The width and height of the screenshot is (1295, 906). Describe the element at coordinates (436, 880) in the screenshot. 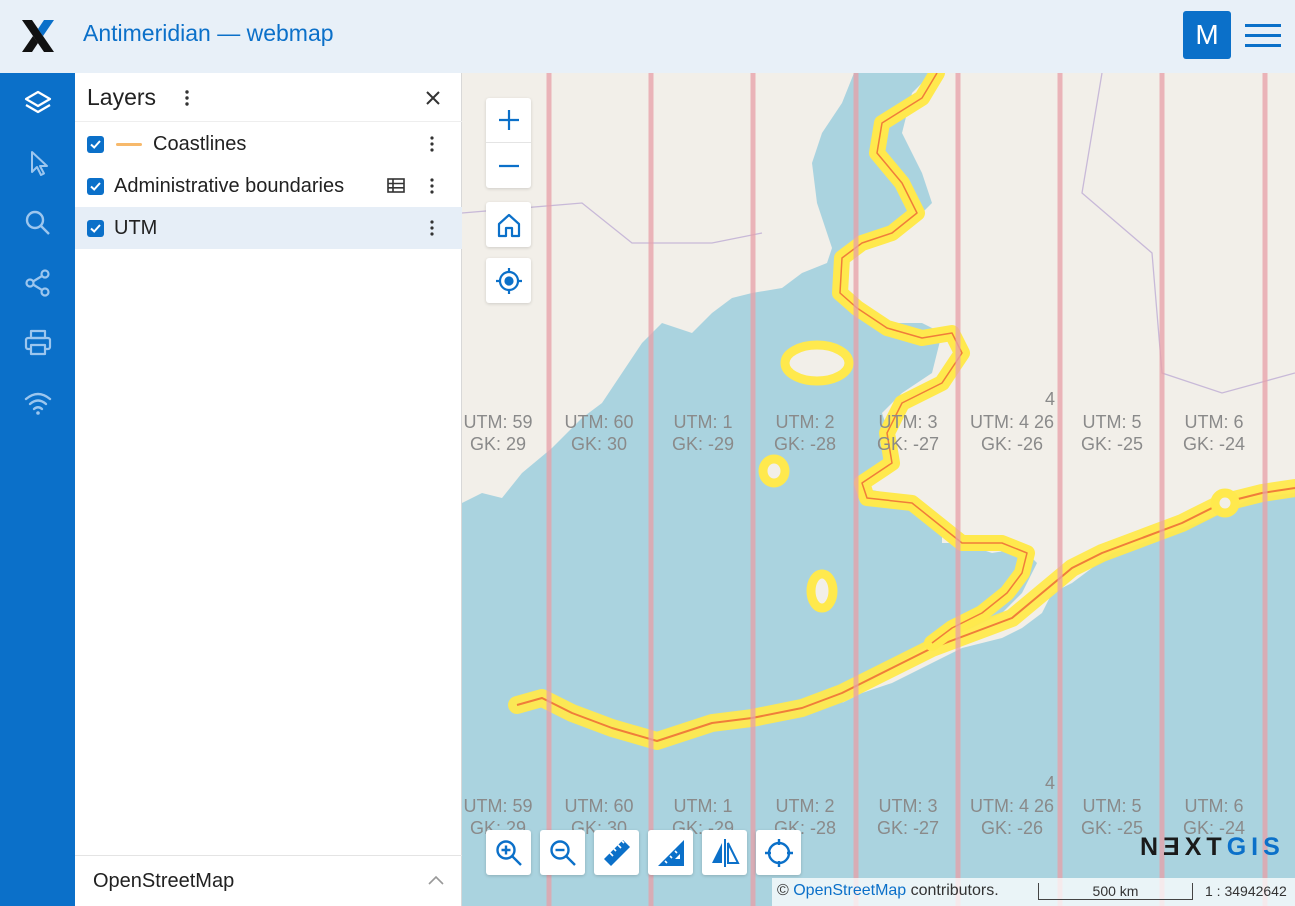

I see `chevron-up-icon` at that location.